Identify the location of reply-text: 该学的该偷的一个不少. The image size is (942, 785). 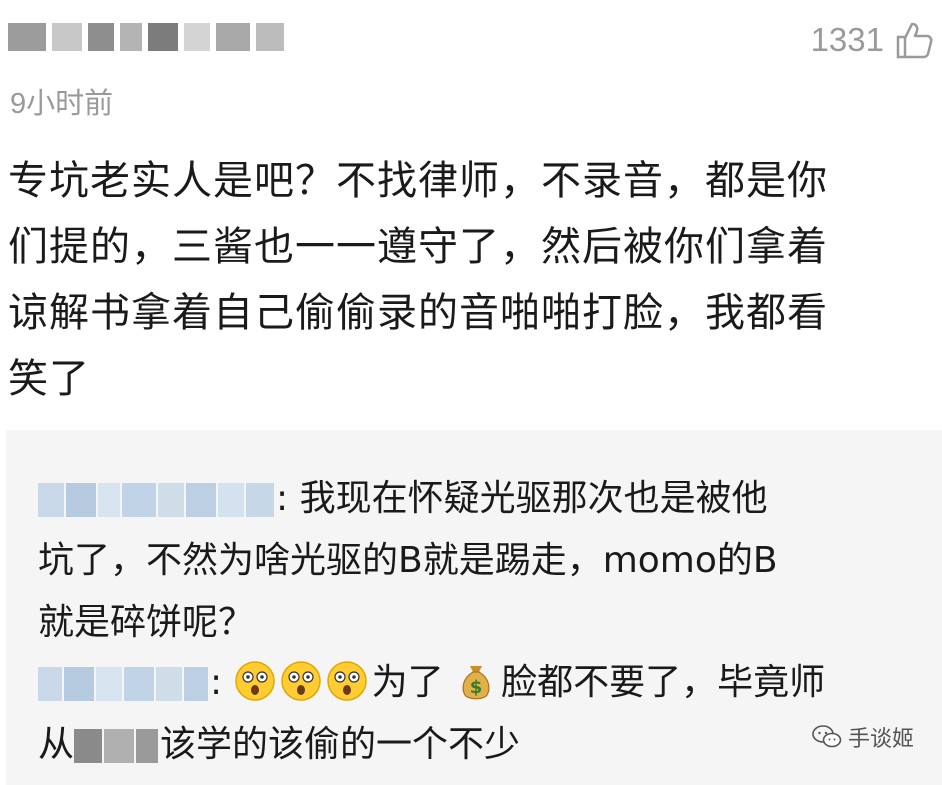
(340, 744).